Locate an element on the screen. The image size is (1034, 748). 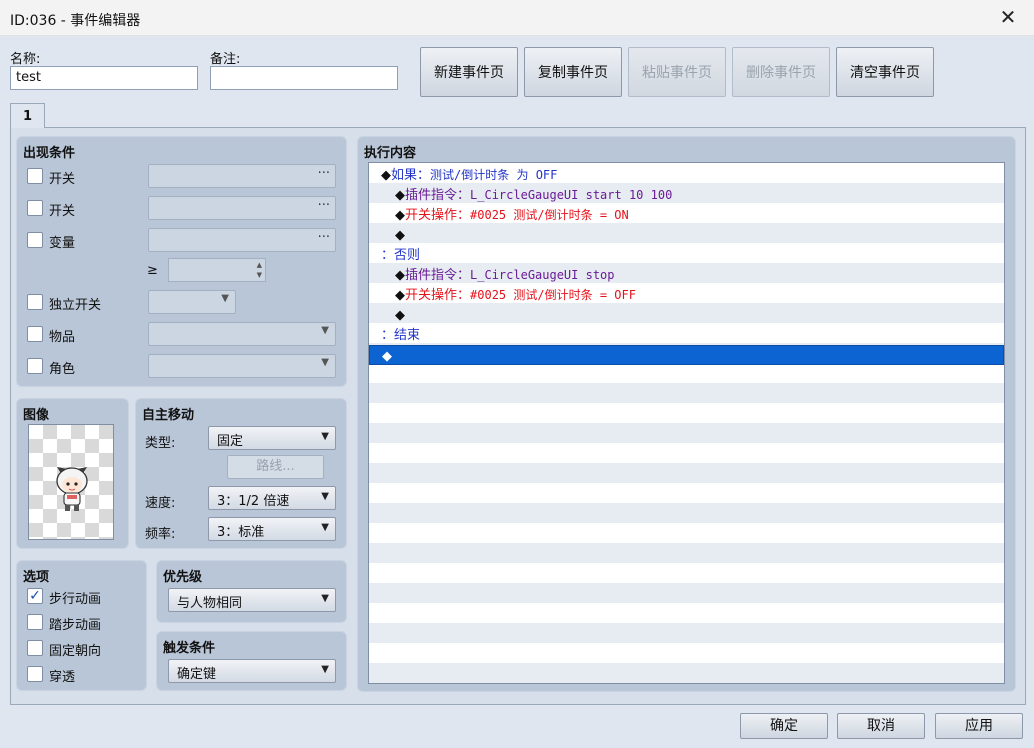
character-sprite-icon is located at coordinates (72, 489).